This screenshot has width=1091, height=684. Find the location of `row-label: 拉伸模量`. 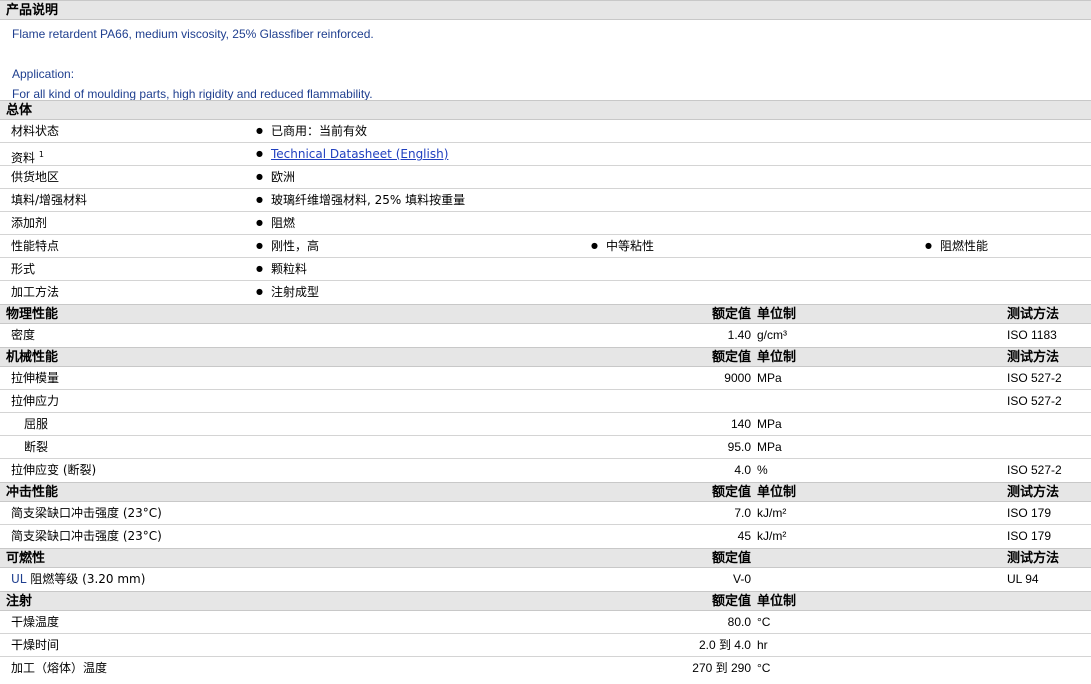

row-label: 拉伸模量 is located at coordinates (35, 378).